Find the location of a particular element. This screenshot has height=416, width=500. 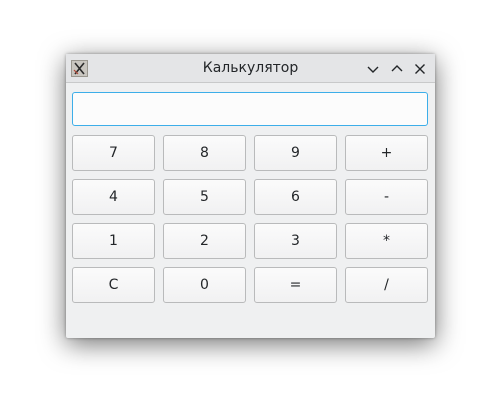

display-input is located at coordinates (250, 109).